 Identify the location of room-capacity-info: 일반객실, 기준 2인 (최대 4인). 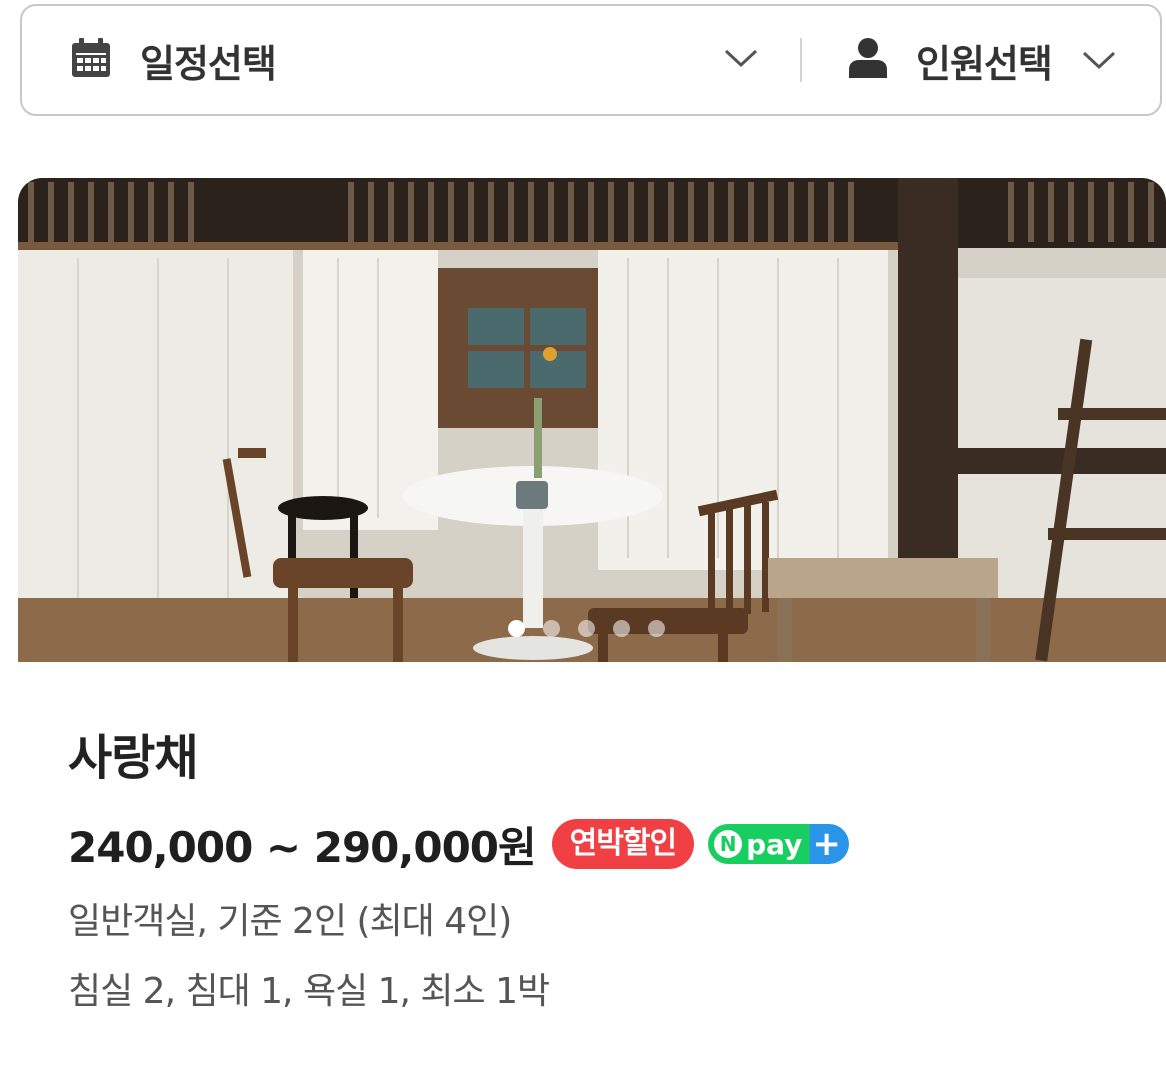
(290, 921).